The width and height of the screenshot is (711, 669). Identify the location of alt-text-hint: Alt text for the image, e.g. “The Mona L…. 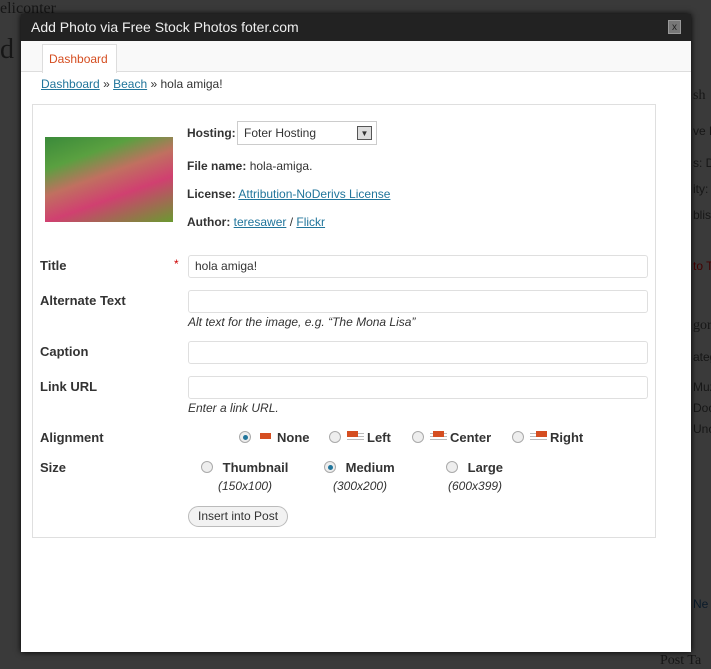
(302, 322).